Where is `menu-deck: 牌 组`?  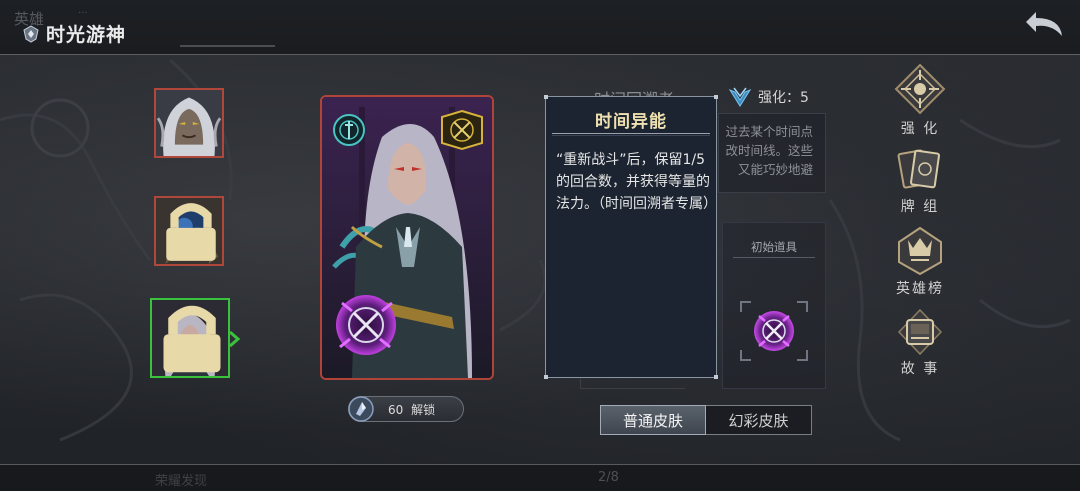
menu-deck: 牌 组 is located at coordinates (920, 181).